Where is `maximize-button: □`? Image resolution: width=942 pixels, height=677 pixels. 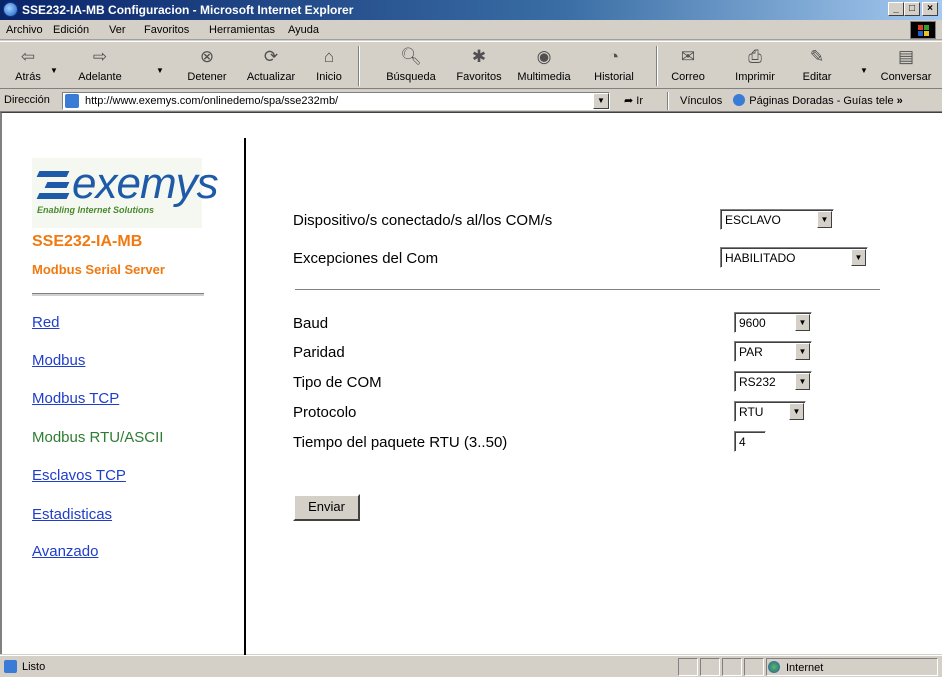
maximize-button: □ is located at coordinates (912, 9).